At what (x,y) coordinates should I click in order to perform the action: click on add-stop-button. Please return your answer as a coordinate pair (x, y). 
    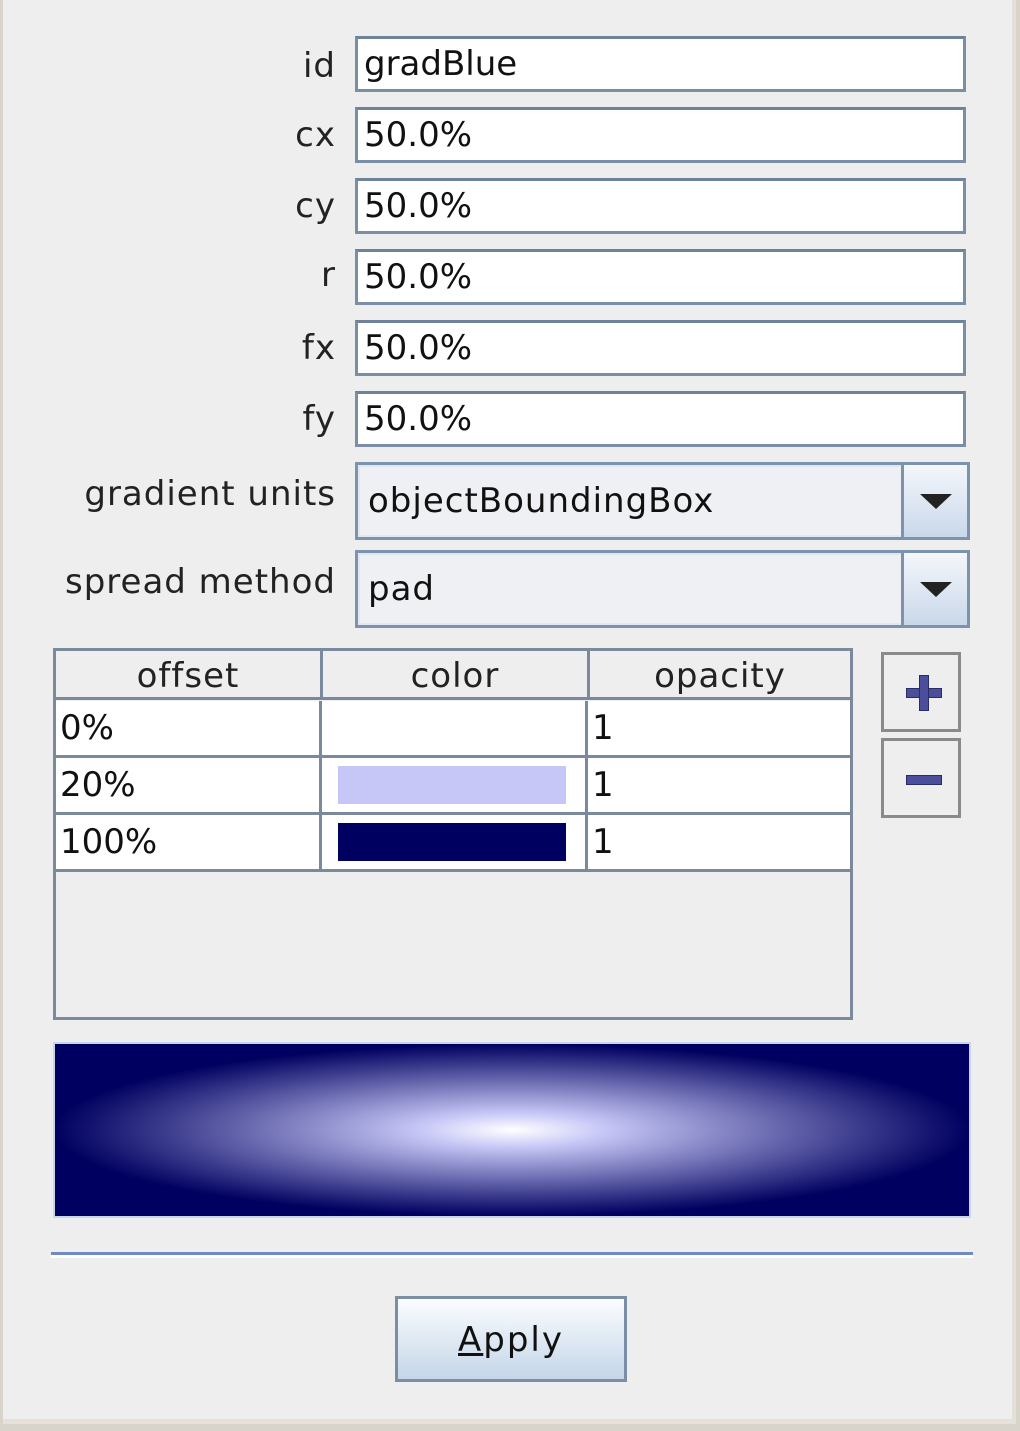
    Looking at the image, I should click on (921, 692).